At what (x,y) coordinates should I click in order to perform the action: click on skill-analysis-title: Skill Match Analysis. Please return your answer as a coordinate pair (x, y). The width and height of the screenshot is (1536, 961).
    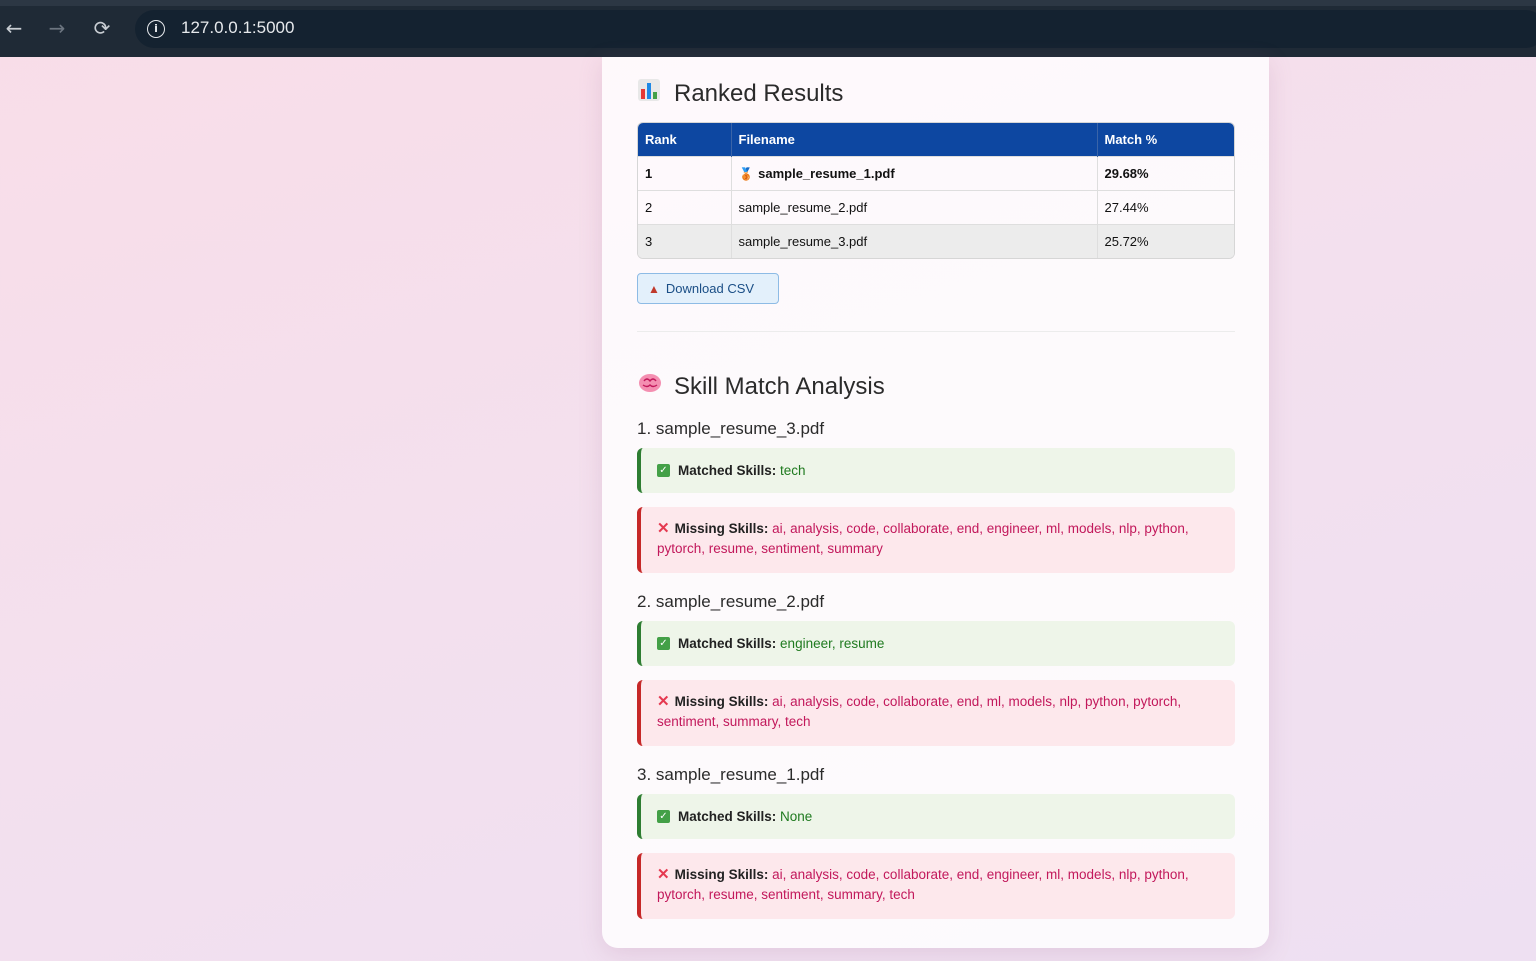
    Looking at the image, I should click on (761, 386).